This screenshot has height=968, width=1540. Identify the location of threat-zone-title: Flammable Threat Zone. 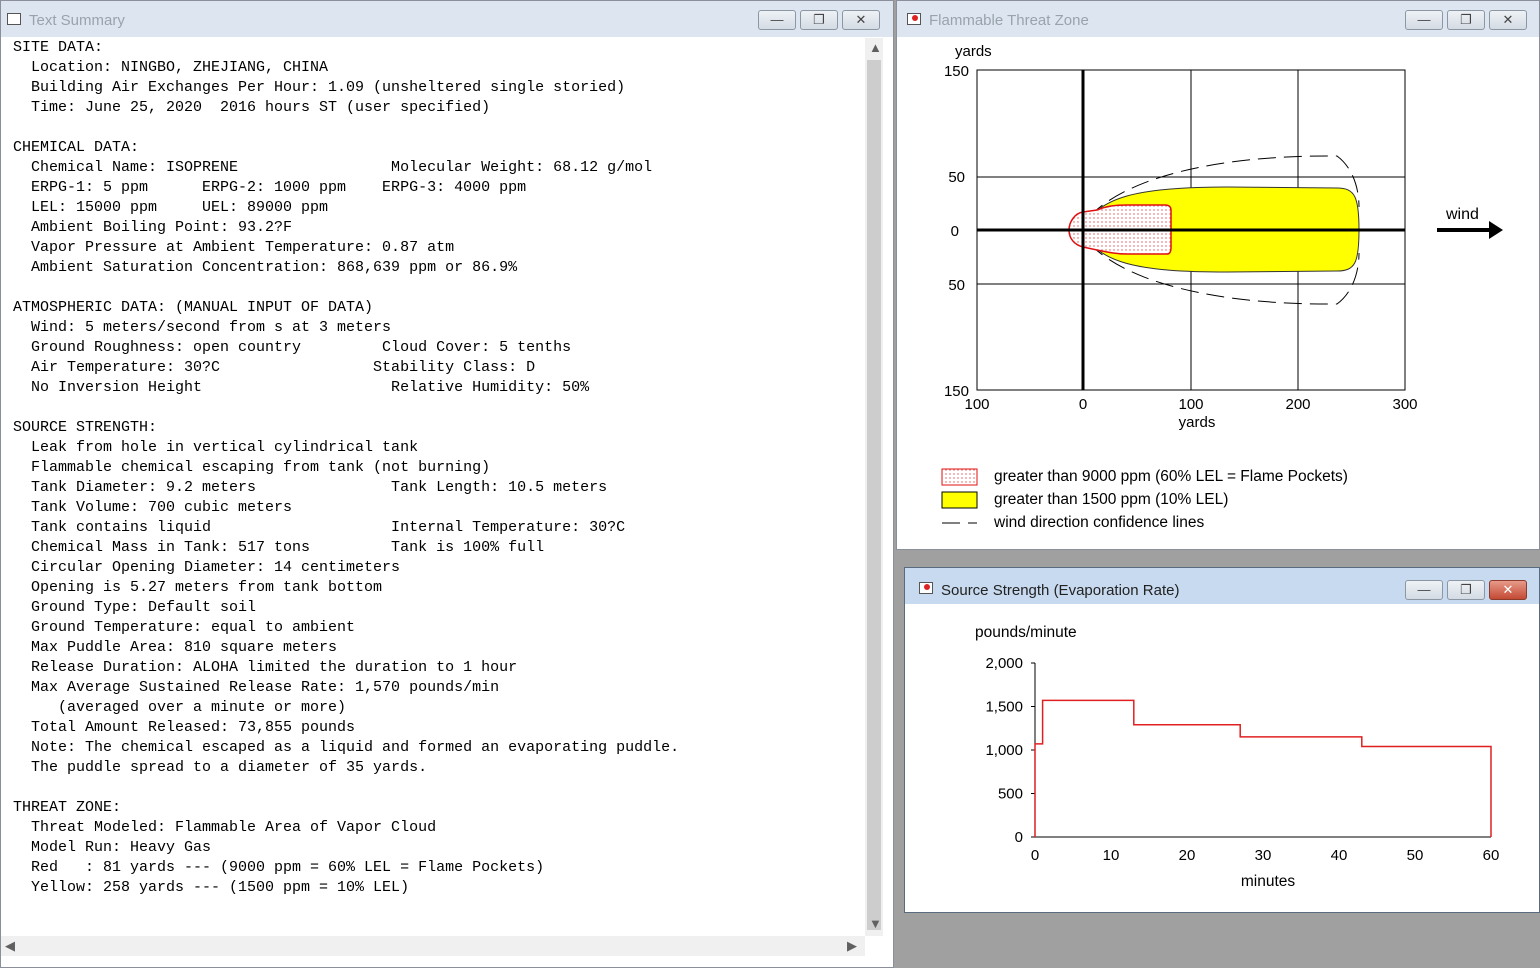
(1009, 20).